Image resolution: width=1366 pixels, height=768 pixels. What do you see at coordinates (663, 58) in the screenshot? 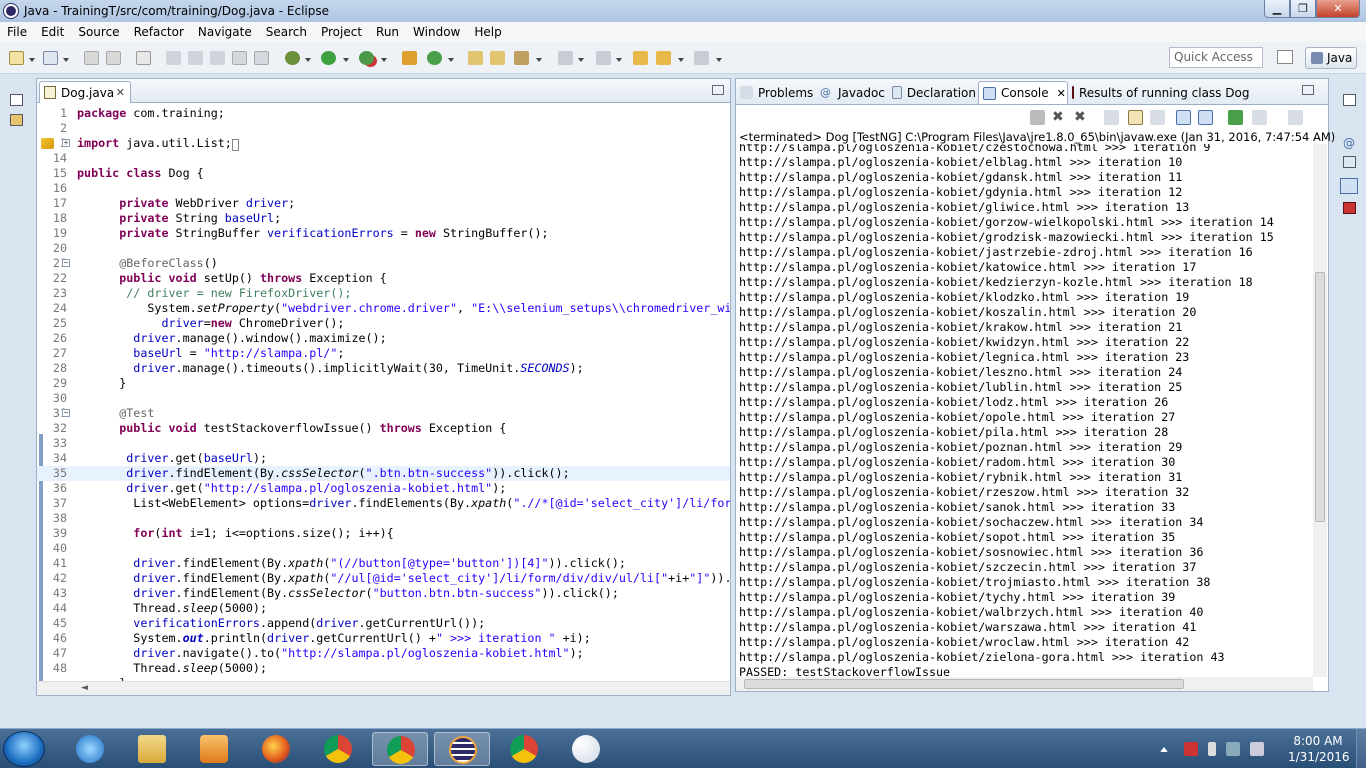
I see `back-icon` at bounding box center [663, 58].